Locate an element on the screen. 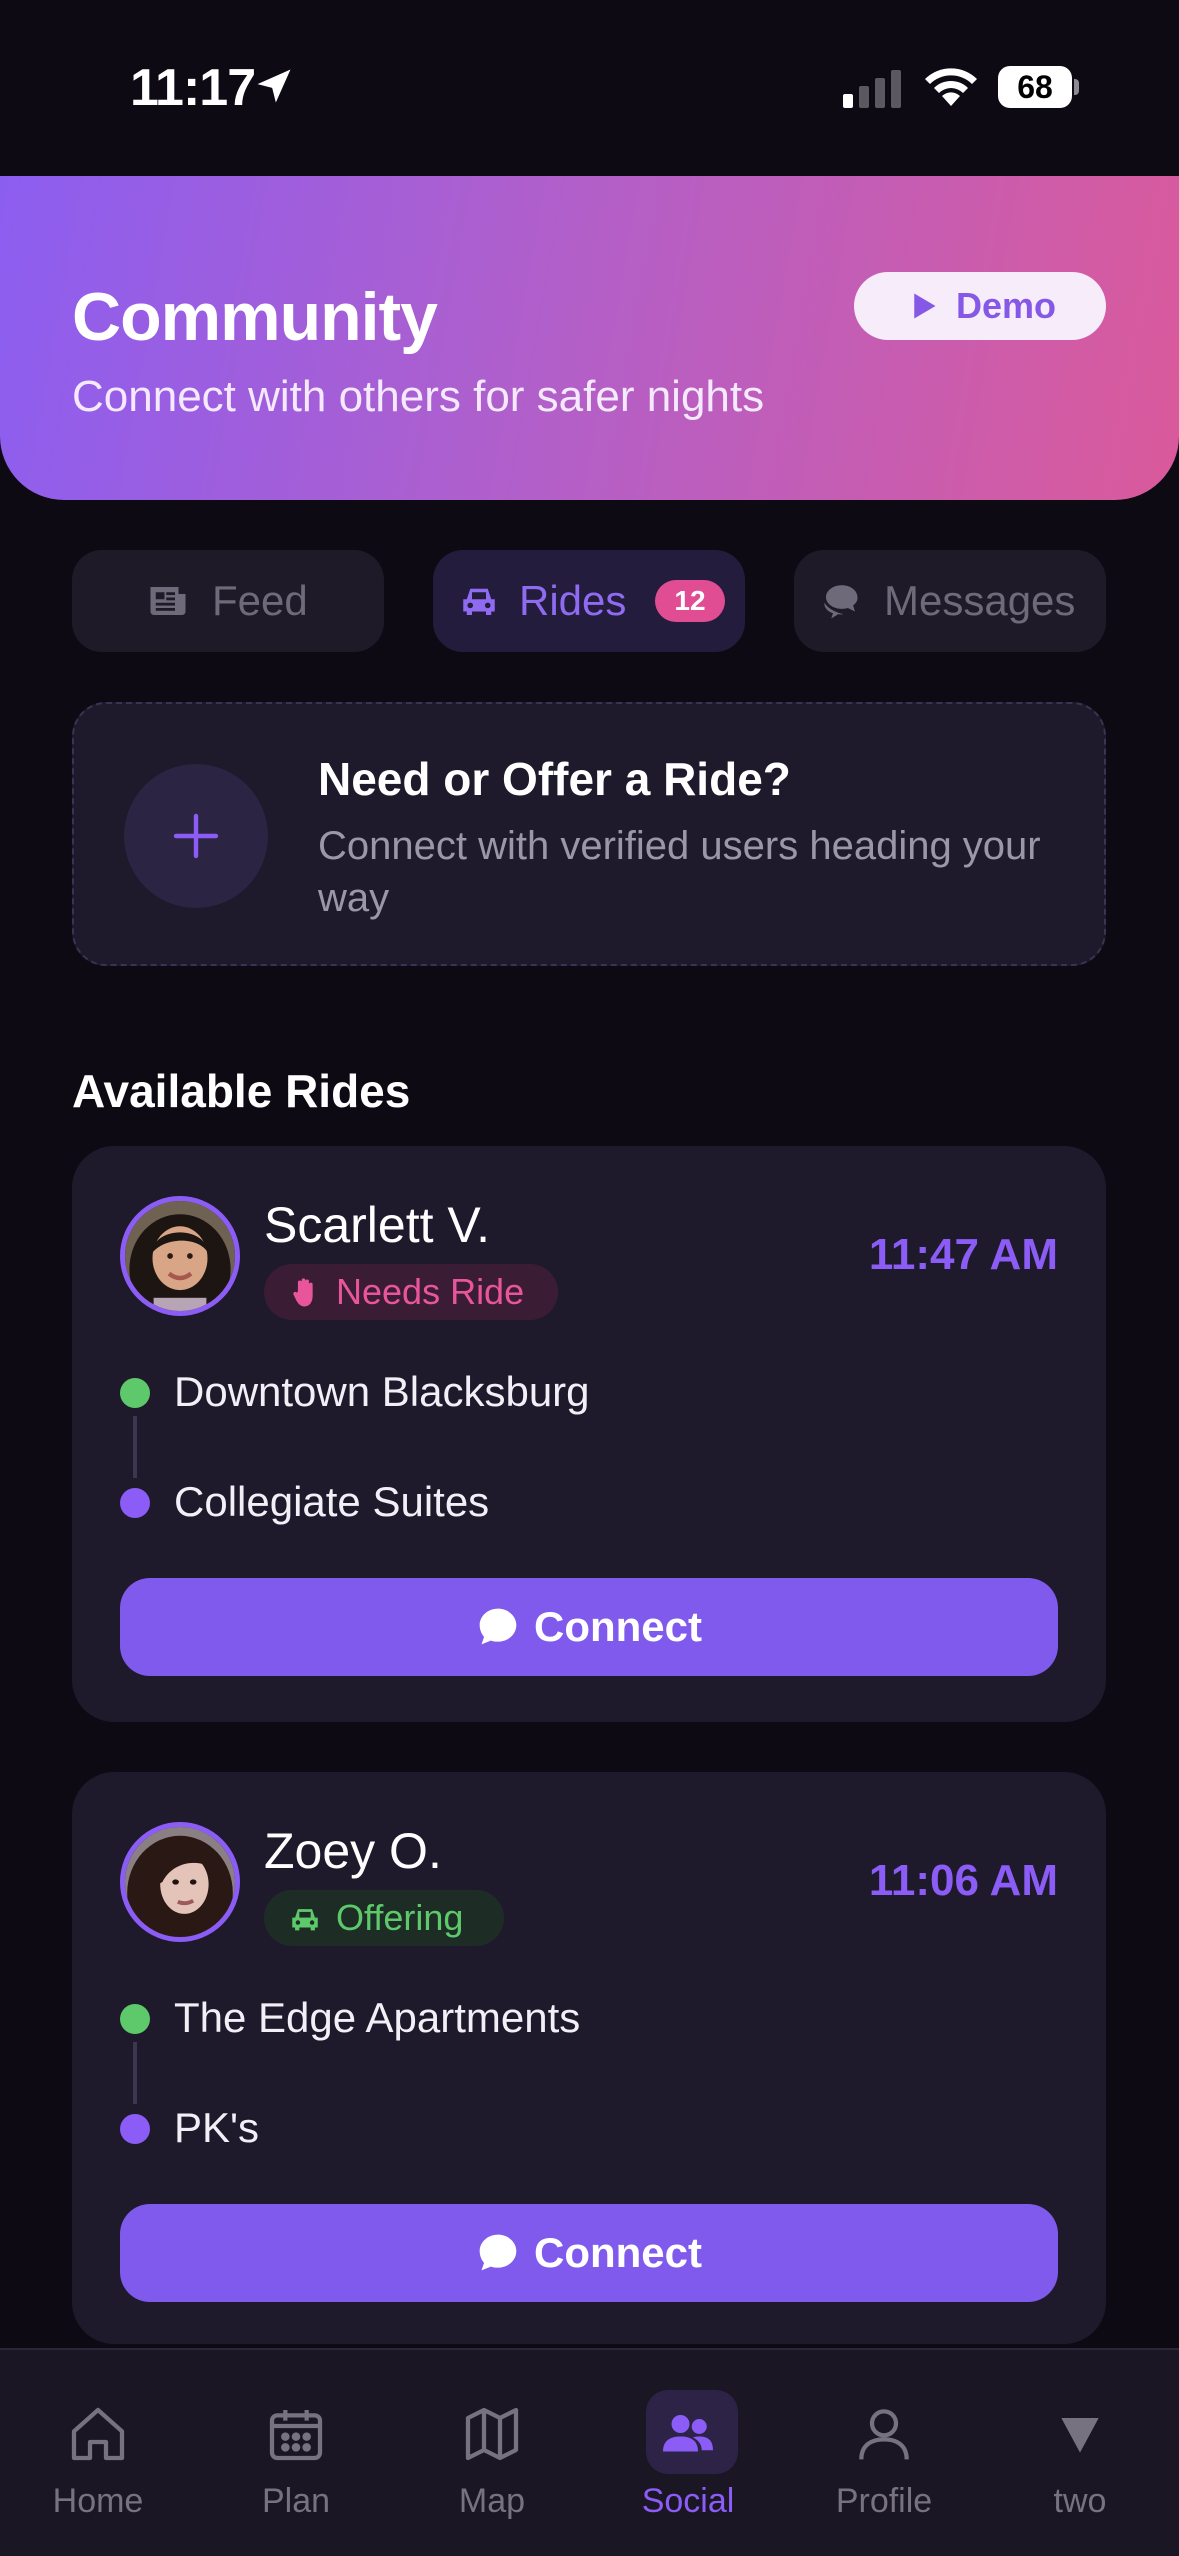 The image size is (1179, 2556). nav-social: Social is located at coordinates (688, 2453).